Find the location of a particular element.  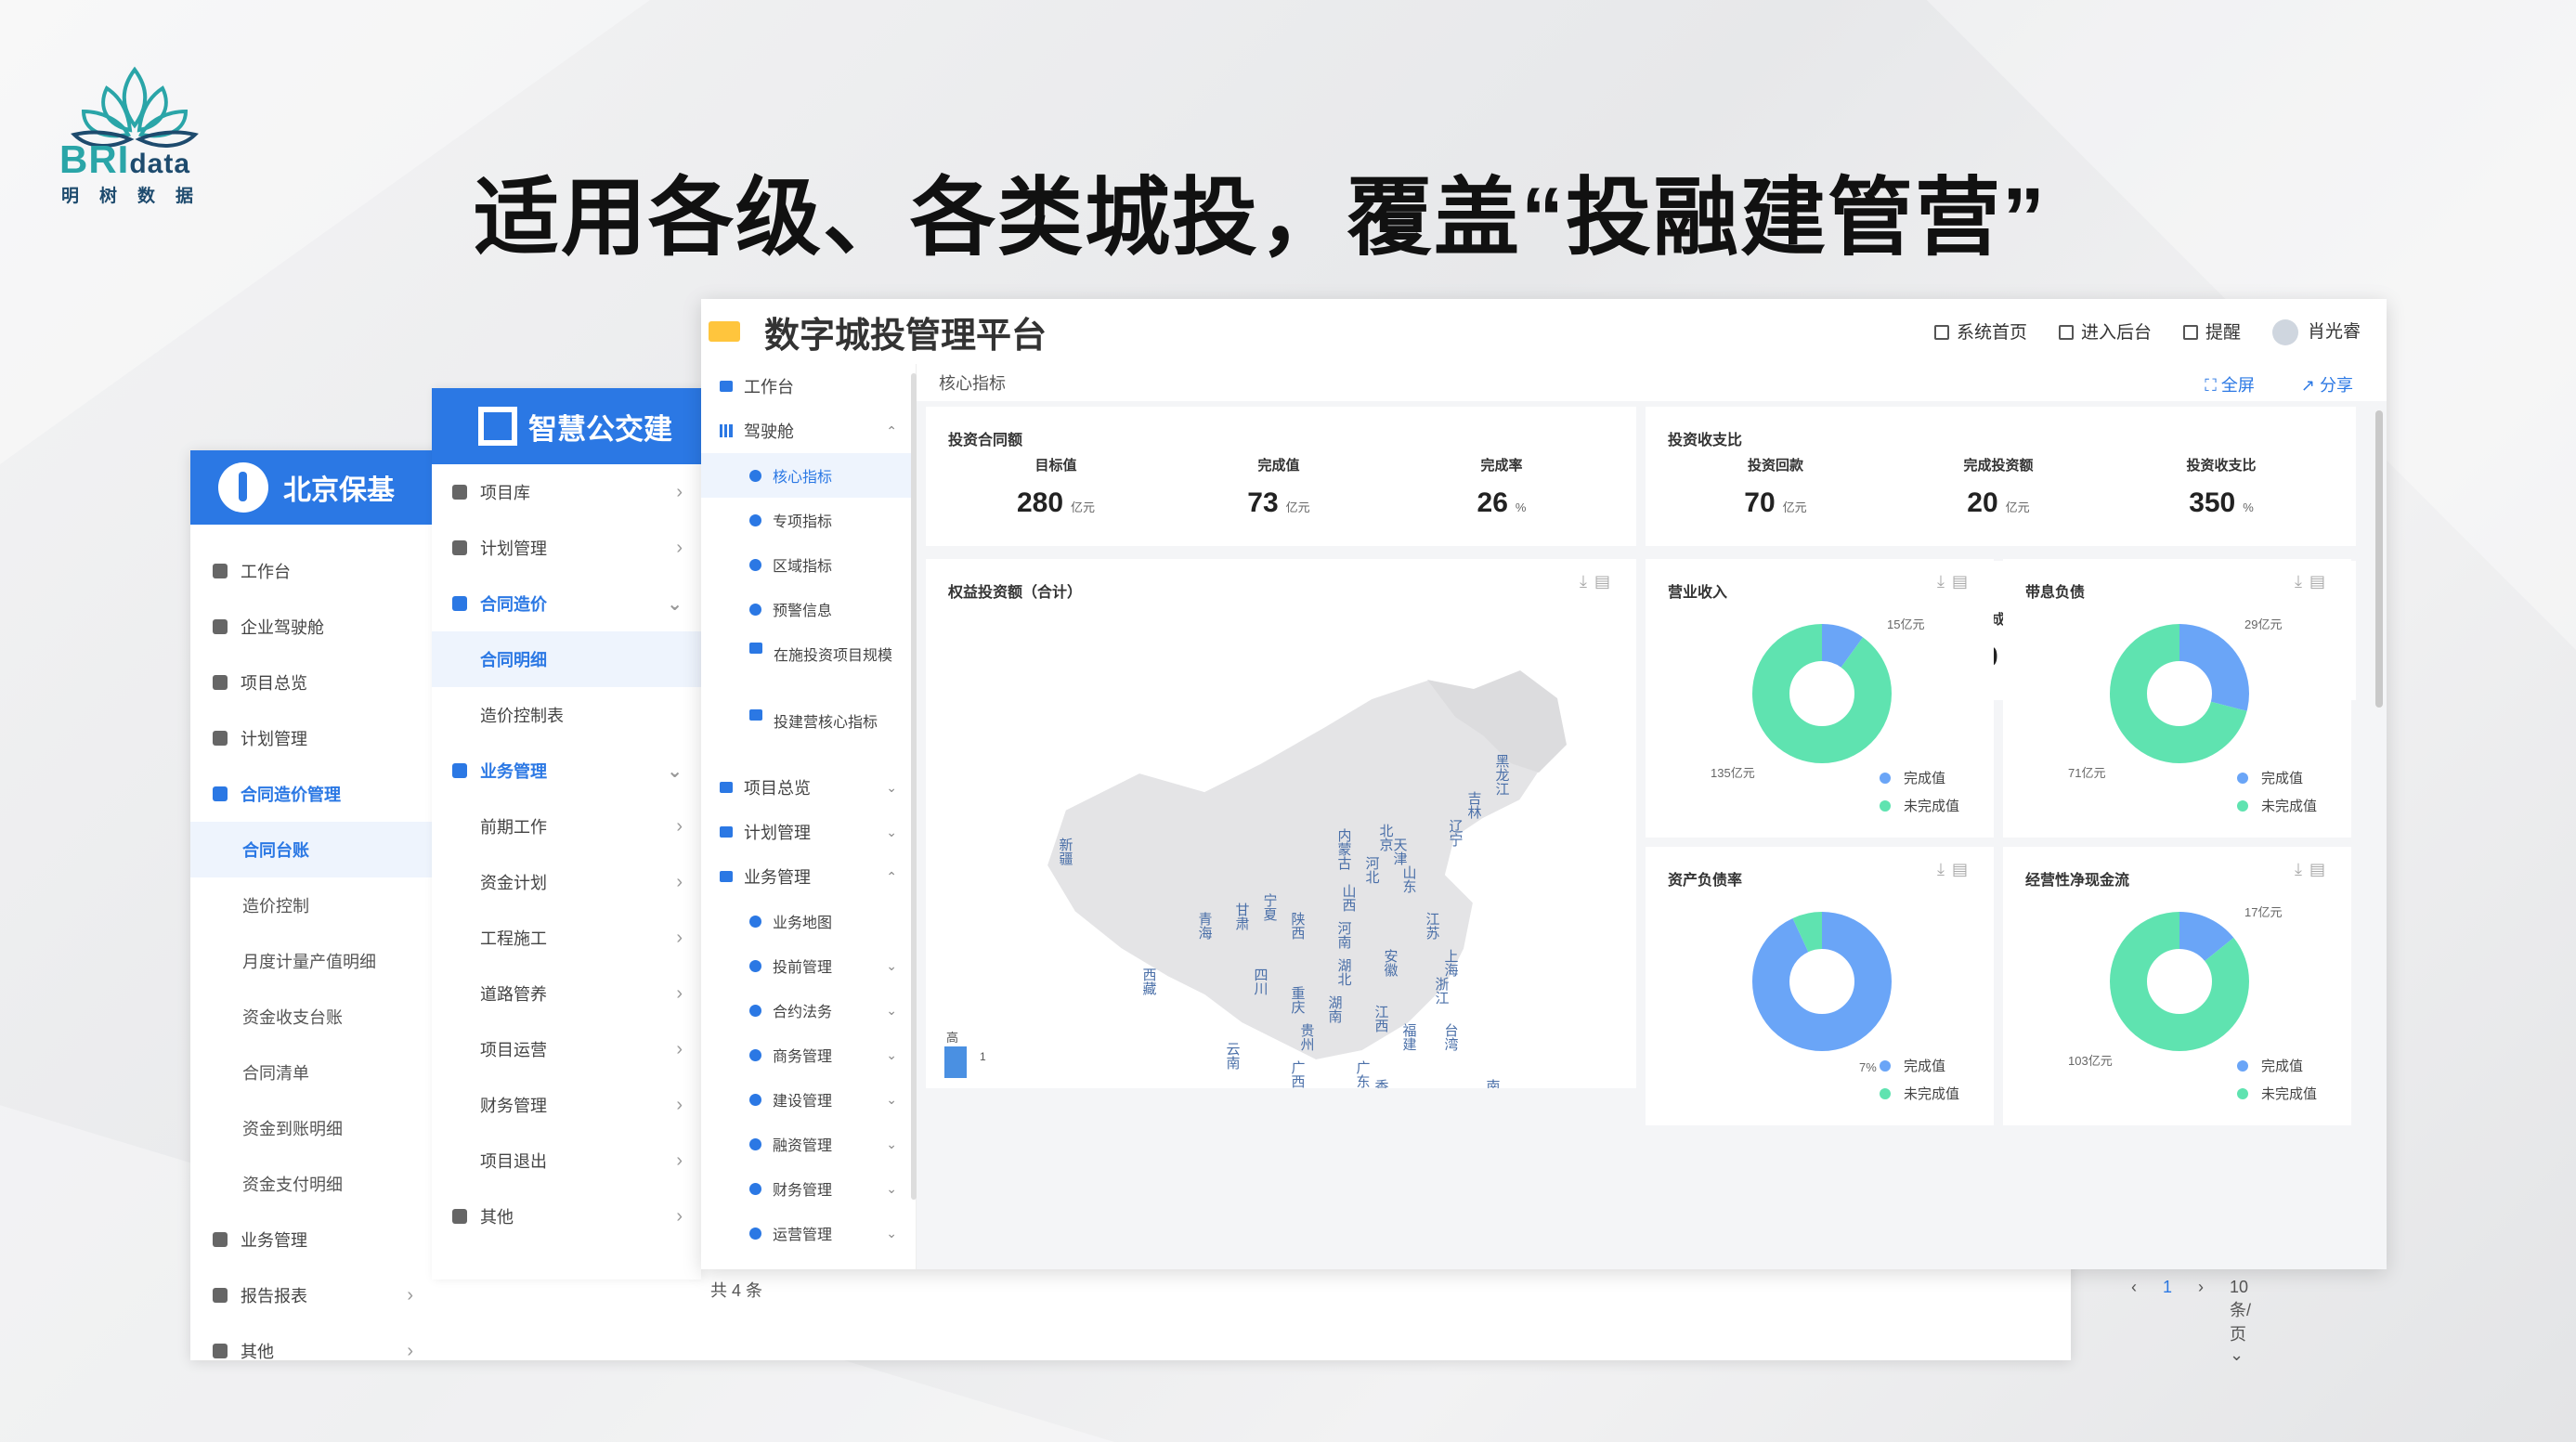

caret-icon: ⌄ is located at coordinates (891, 1054).